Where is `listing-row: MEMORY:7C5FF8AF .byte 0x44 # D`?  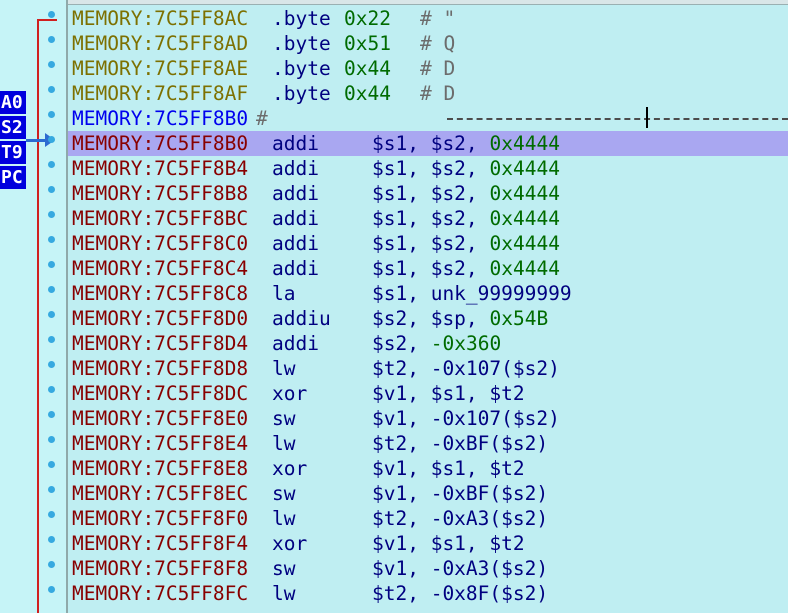
listing-row: MEMORY:7C5FF8AF .byte 0x44 # D is located at coordinates (418, 93).